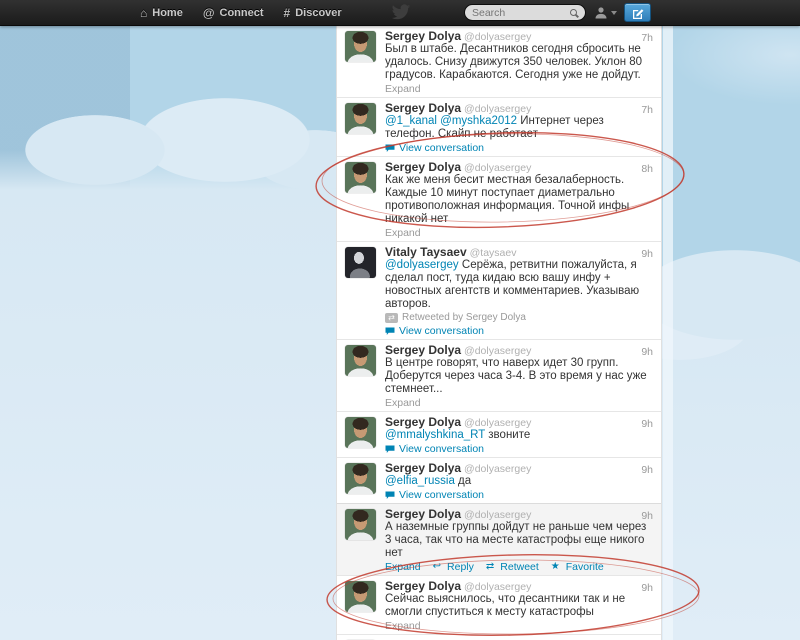 The width and height of the screenshot is (800, 640). I want to click on profile-menu-button, so click(605, 12).